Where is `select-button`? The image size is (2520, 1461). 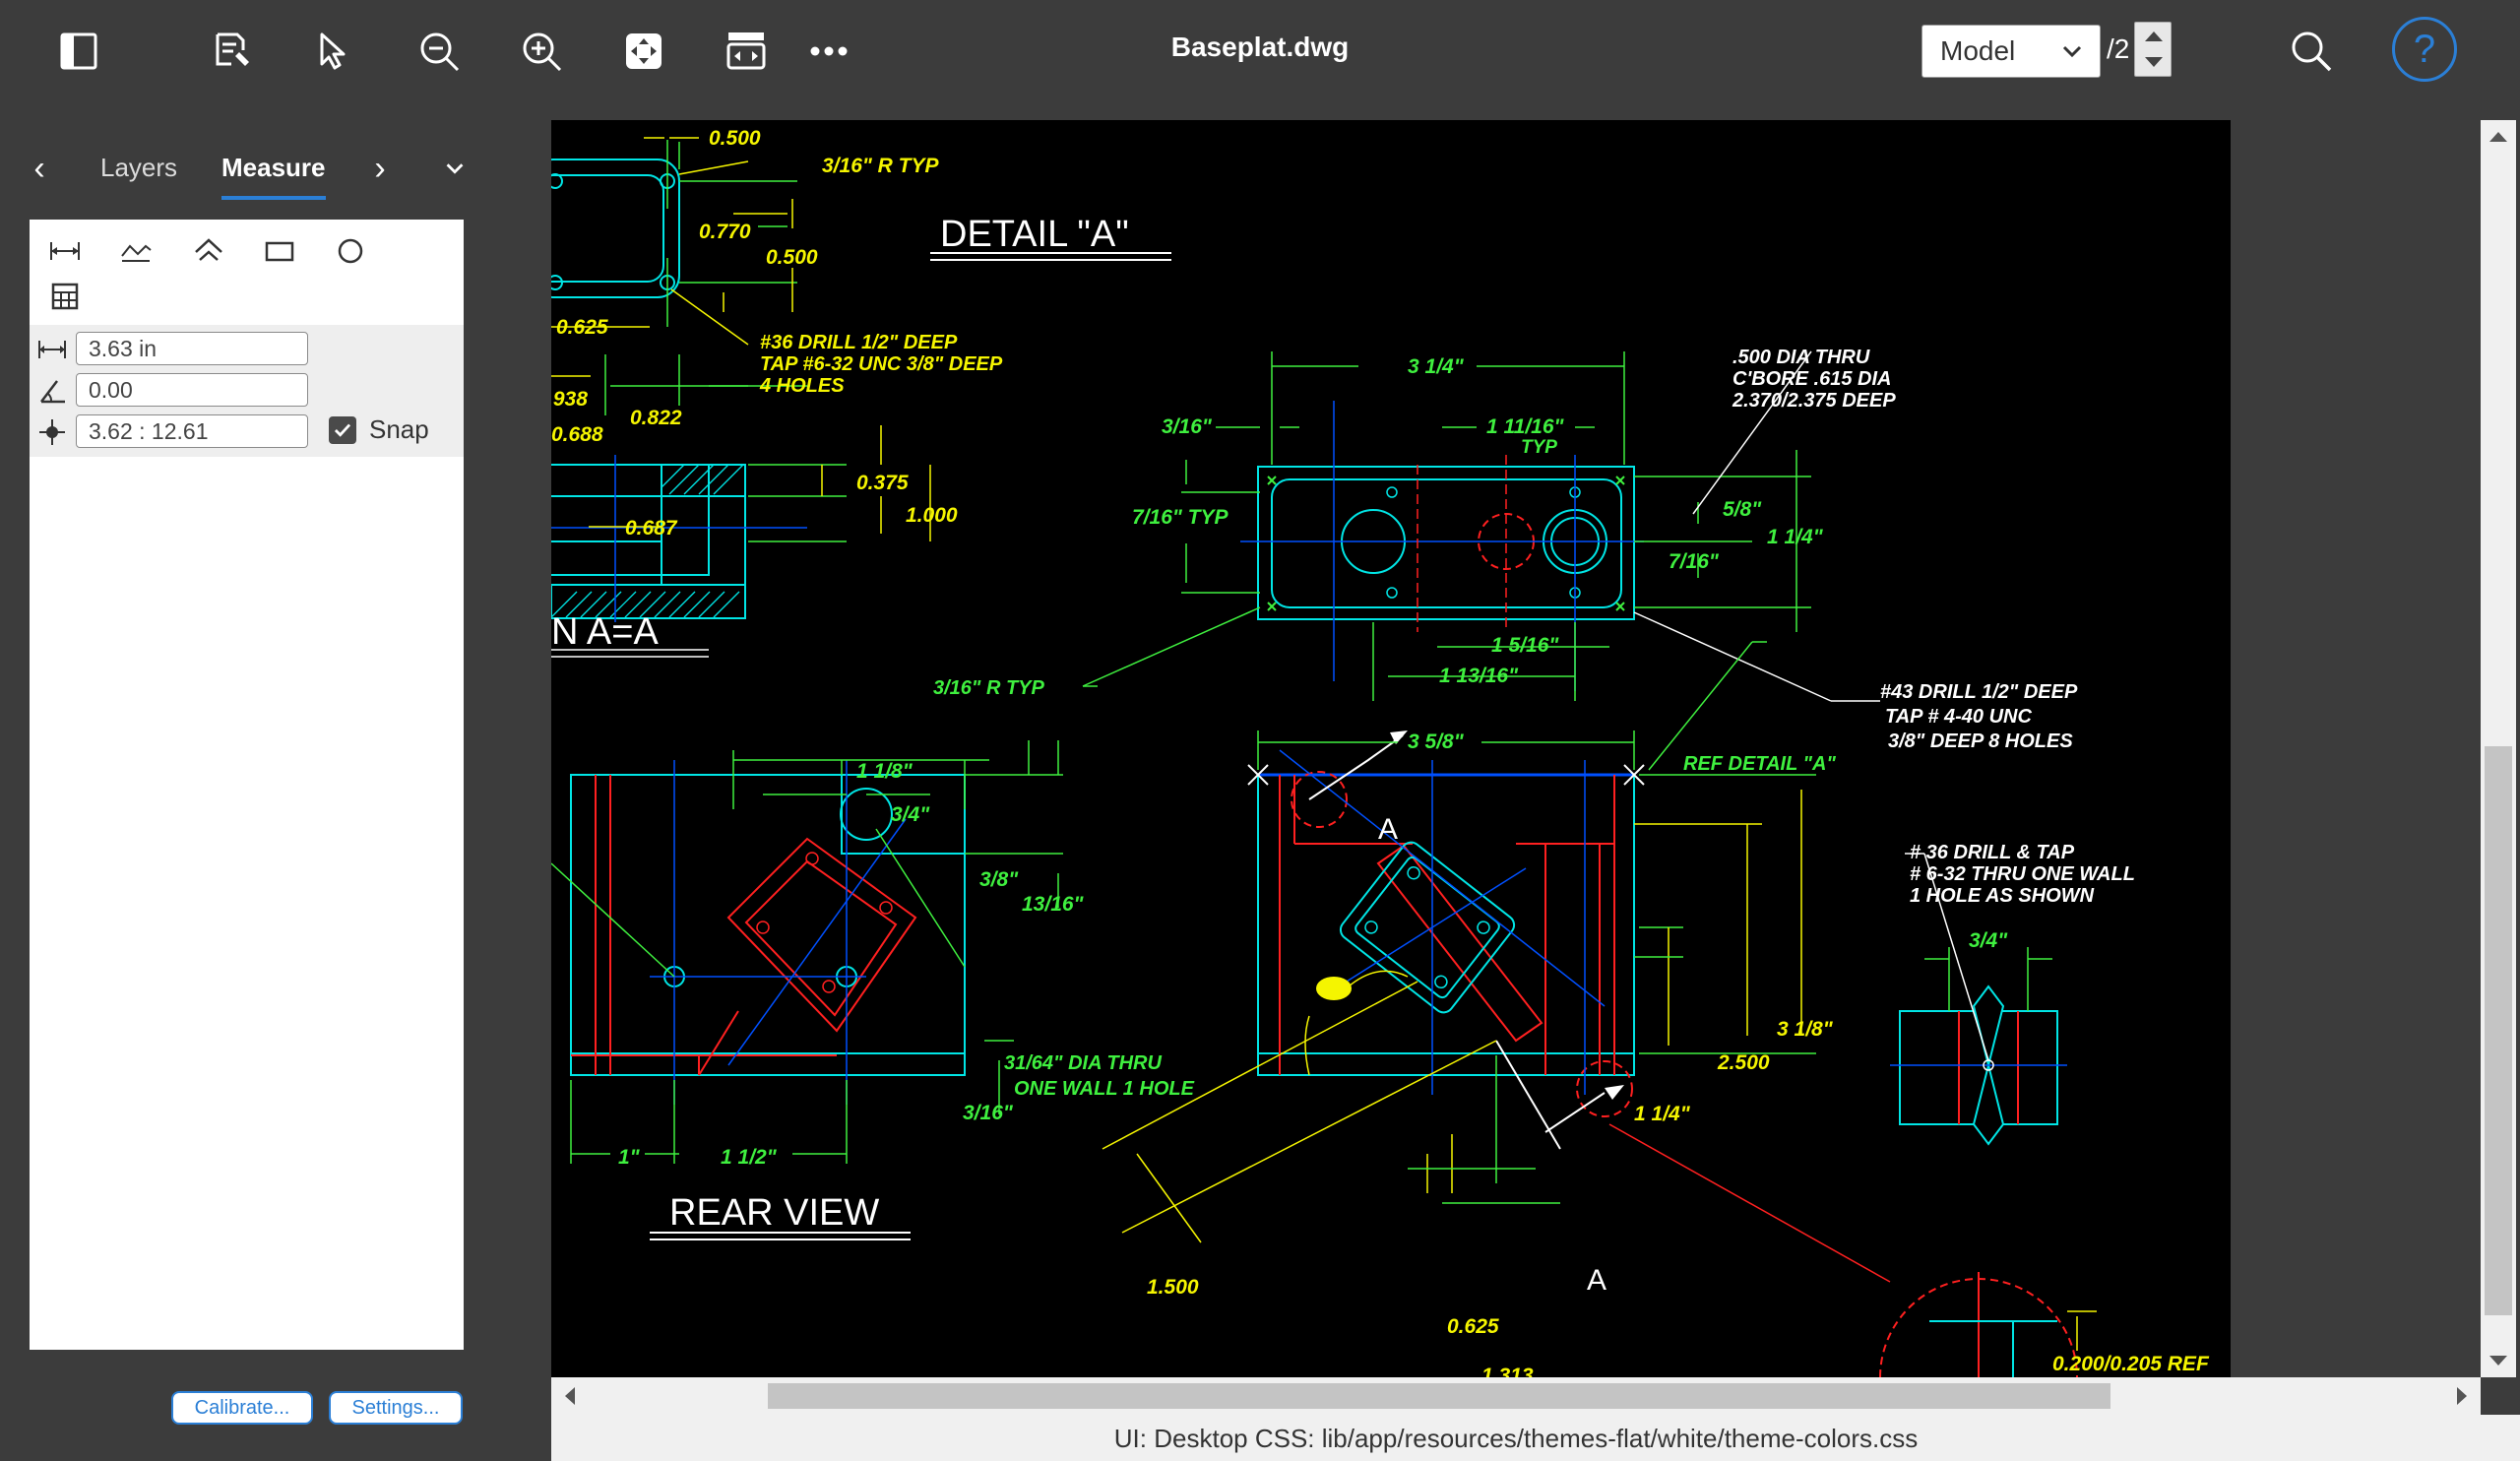
select-button is located at coordinates (332, 51).